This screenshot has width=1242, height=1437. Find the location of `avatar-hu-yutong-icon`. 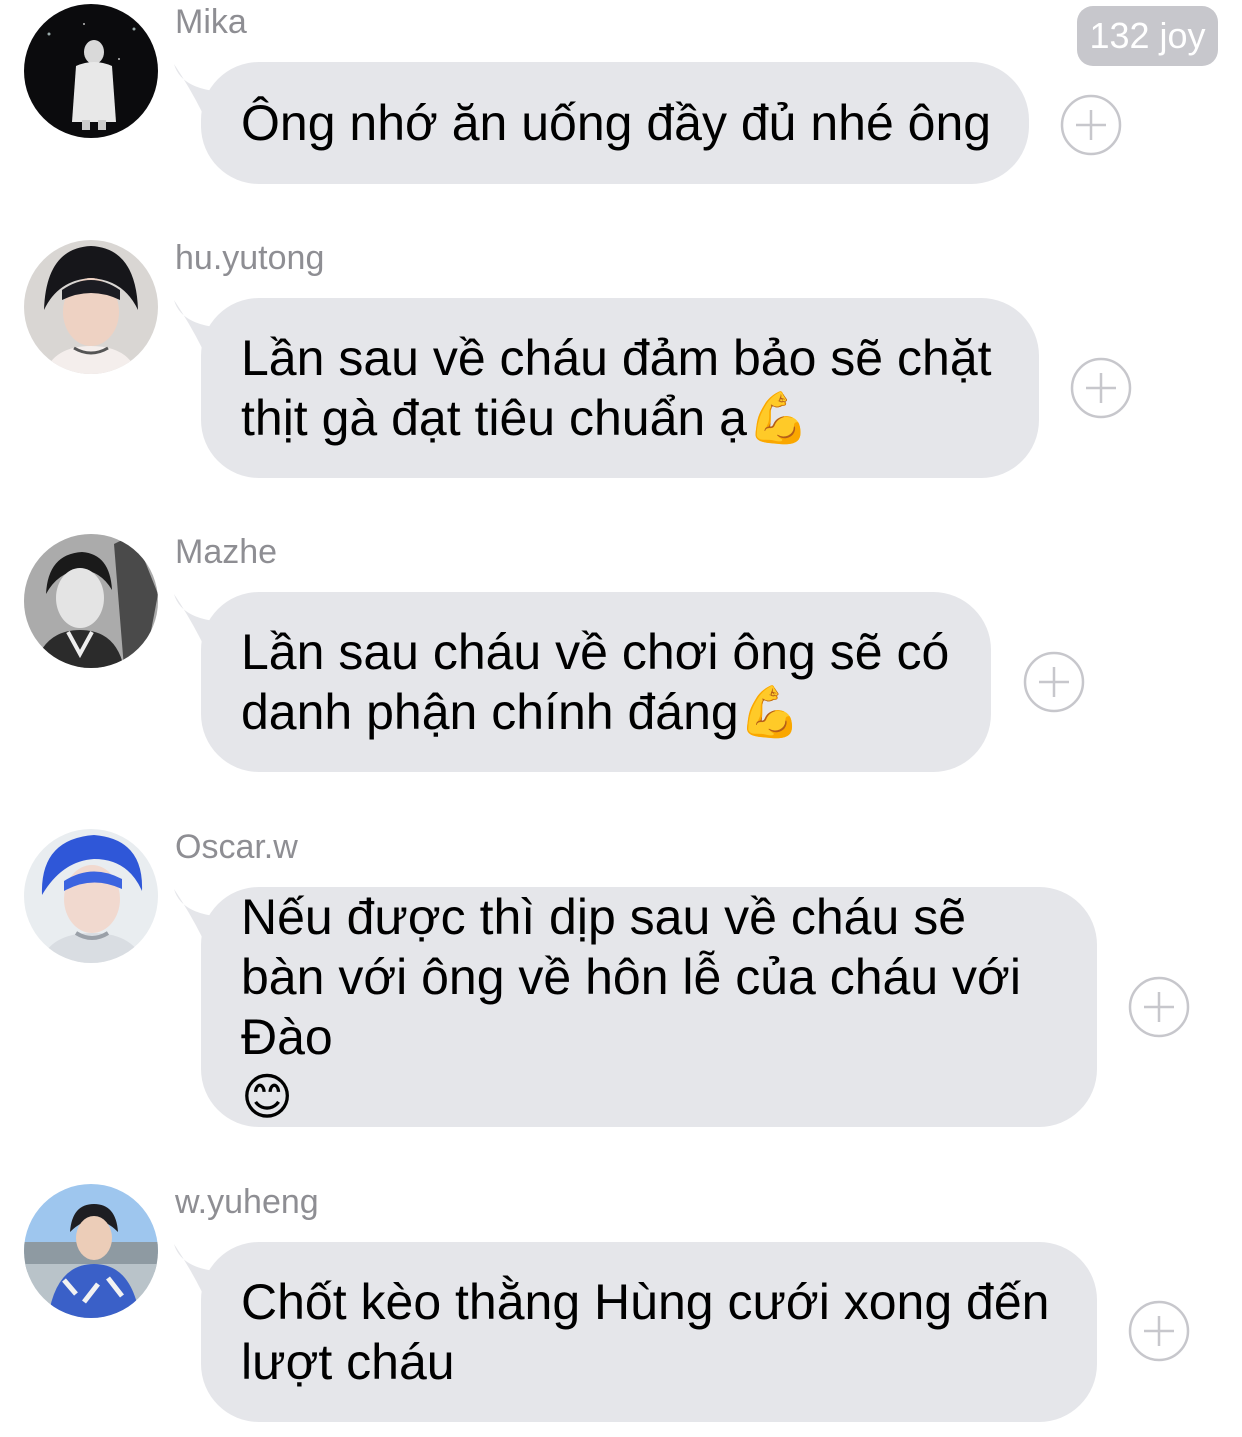

avatar-hu-yutong-icon is located at coordinates (91, 307).